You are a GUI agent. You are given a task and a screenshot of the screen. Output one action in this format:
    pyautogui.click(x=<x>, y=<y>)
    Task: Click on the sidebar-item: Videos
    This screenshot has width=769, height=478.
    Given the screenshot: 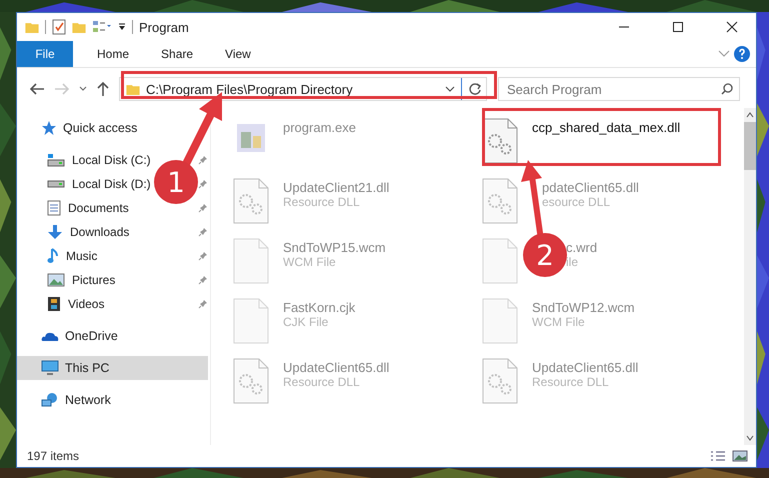 What is the action you would take?
    pyautogui.click(x=60, y=304)
    